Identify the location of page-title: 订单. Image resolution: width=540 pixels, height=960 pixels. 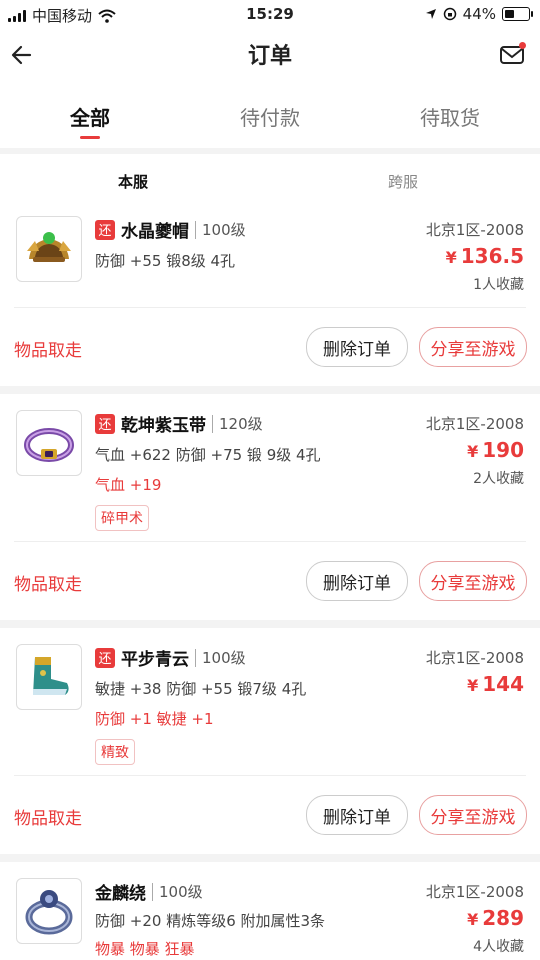
(269, 56).